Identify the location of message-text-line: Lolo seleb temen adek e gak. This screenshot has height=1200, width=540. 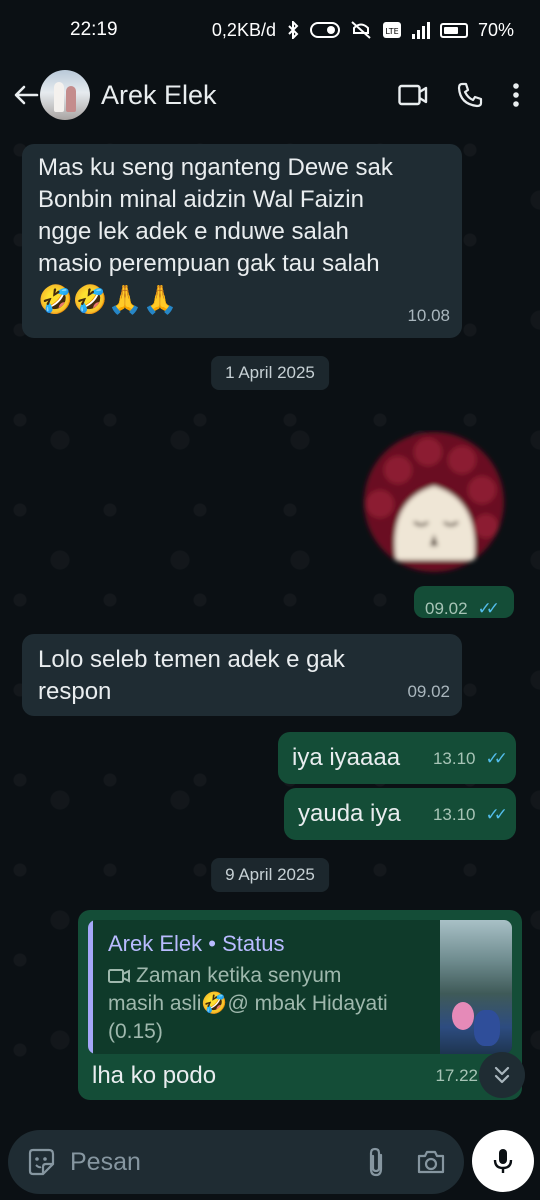
(191, 659).